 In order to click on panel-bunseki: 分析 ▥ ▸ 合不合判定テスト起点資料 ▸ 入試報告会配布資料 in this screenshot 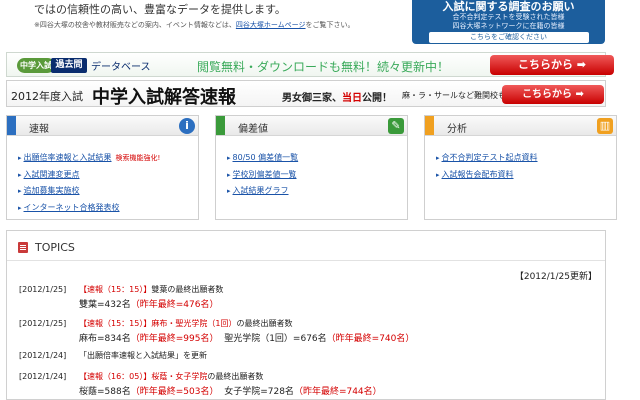, I will do `click(520, 167)`.